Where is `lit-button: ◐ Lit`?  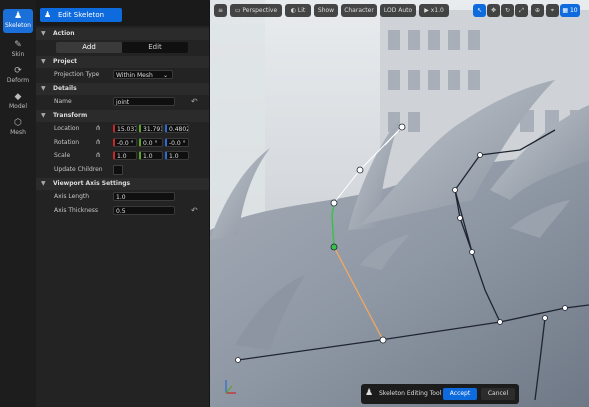
lit-button: ◐ Lit is located at coordinates (298, 10).